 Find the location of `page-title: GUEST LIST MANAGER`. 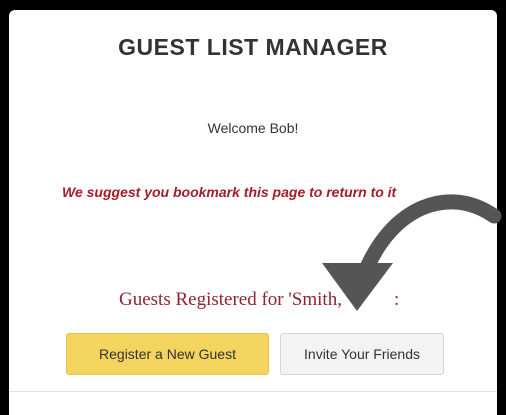

page-title: GUEST LIST MANAGER is located at coordinates (253, 47).